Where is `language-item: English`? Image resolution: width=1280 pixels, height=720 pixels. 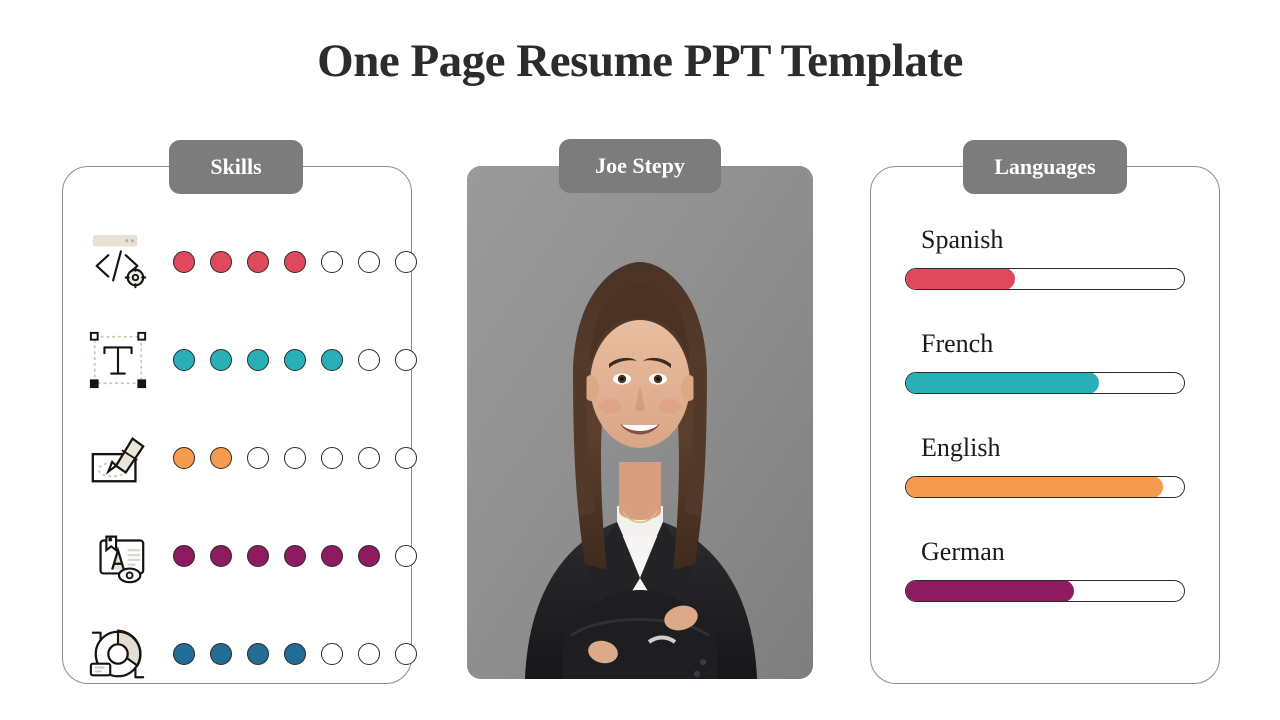
language-item: English is located at coordinates (1045, 465).